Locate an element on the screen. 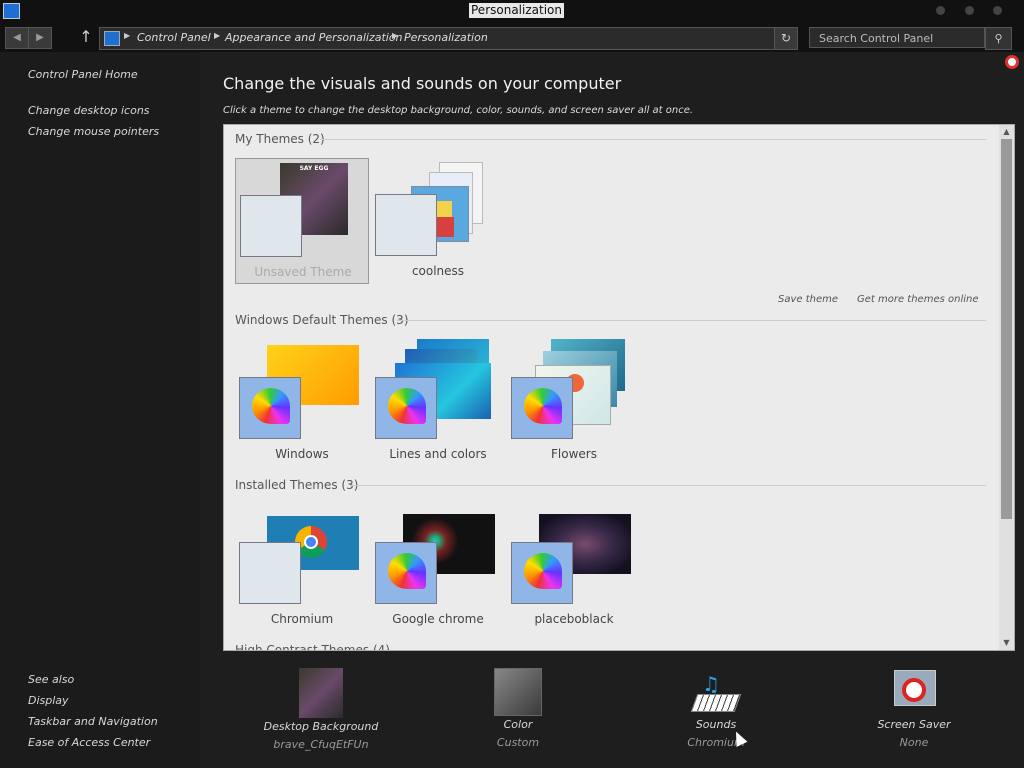 Image resolution: width=1024 pixels, height=768 pixels. desktop-background-button: Desktop Background brave_CfuqEtFUn is located at coordinates (321, 709).